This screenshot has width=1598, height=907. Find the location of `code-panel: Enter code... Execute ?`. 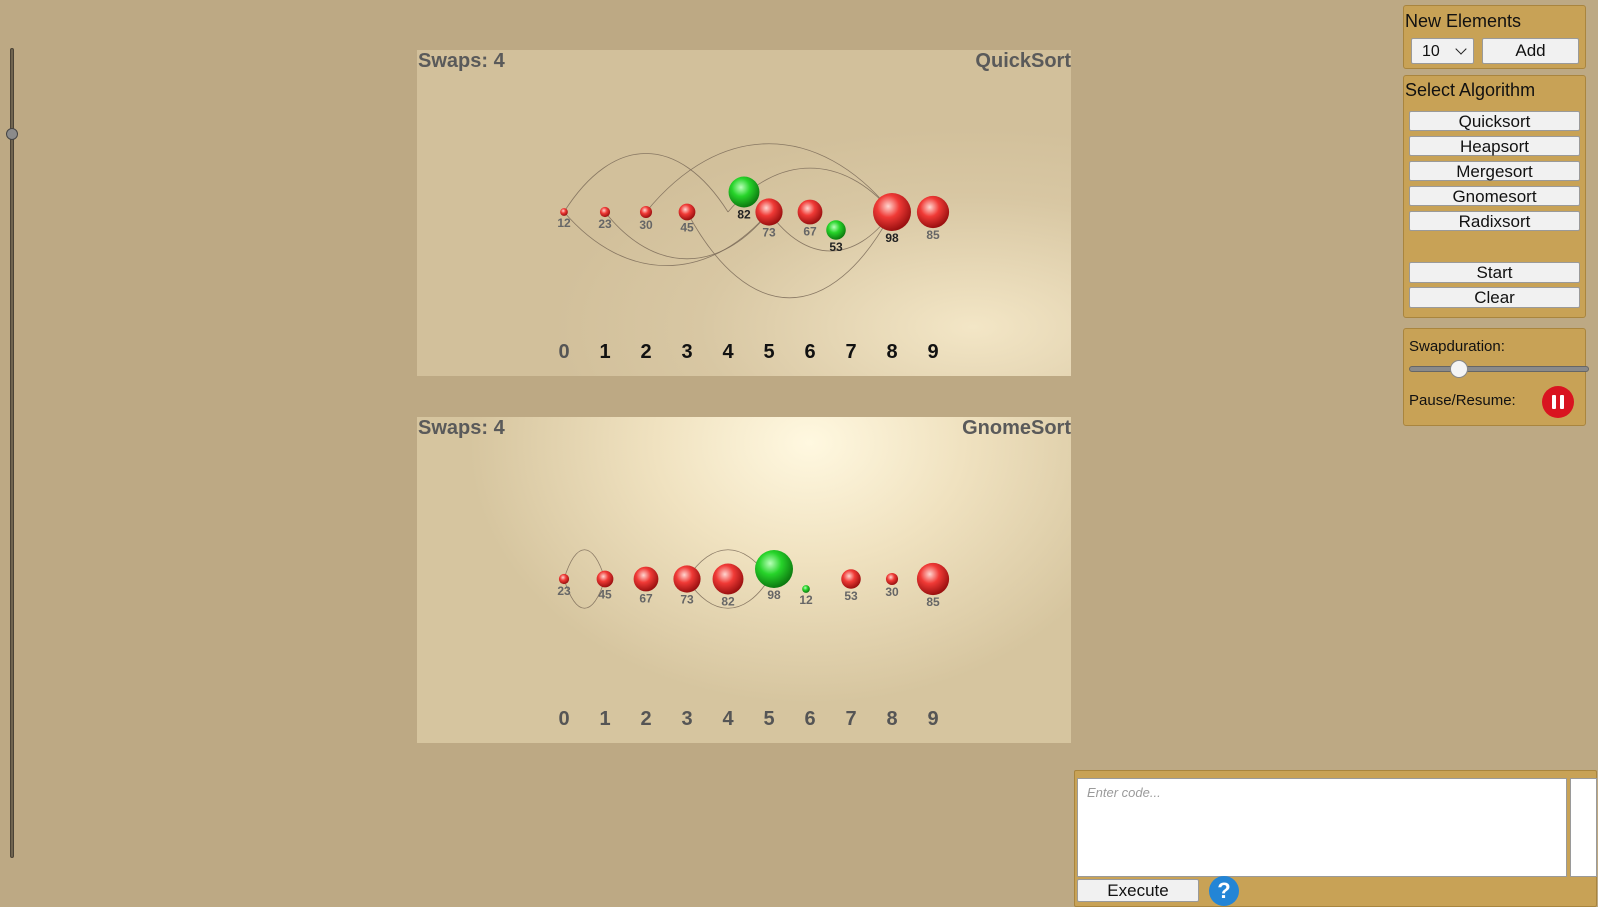

code-panel: Enter code... Execute ? is located at coordinates (1335, 838).